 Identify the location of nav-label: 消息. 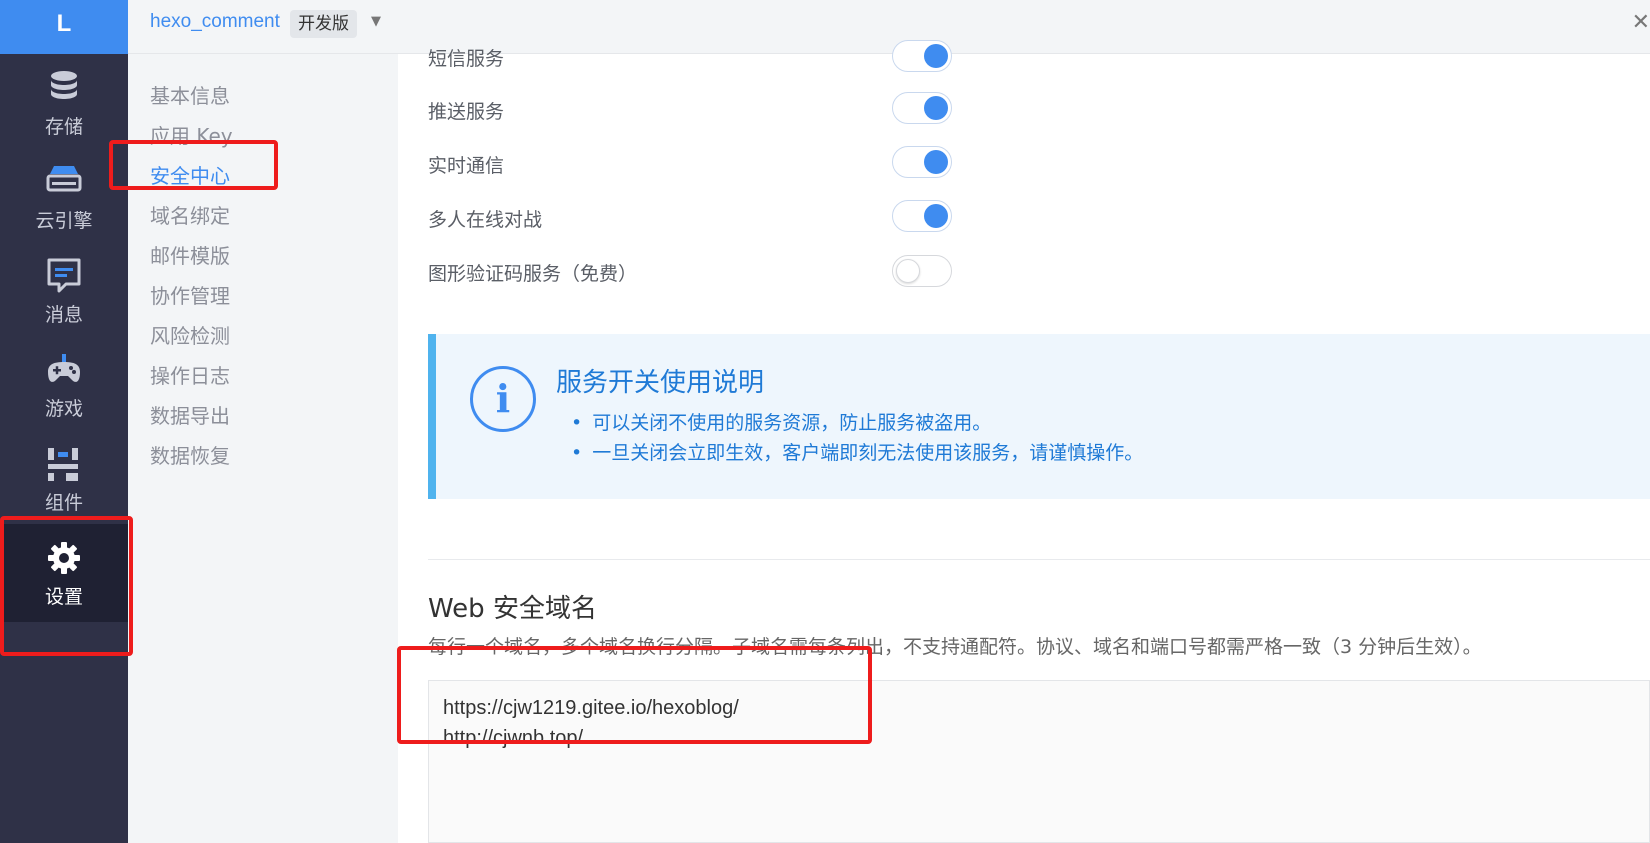
(63, 315).